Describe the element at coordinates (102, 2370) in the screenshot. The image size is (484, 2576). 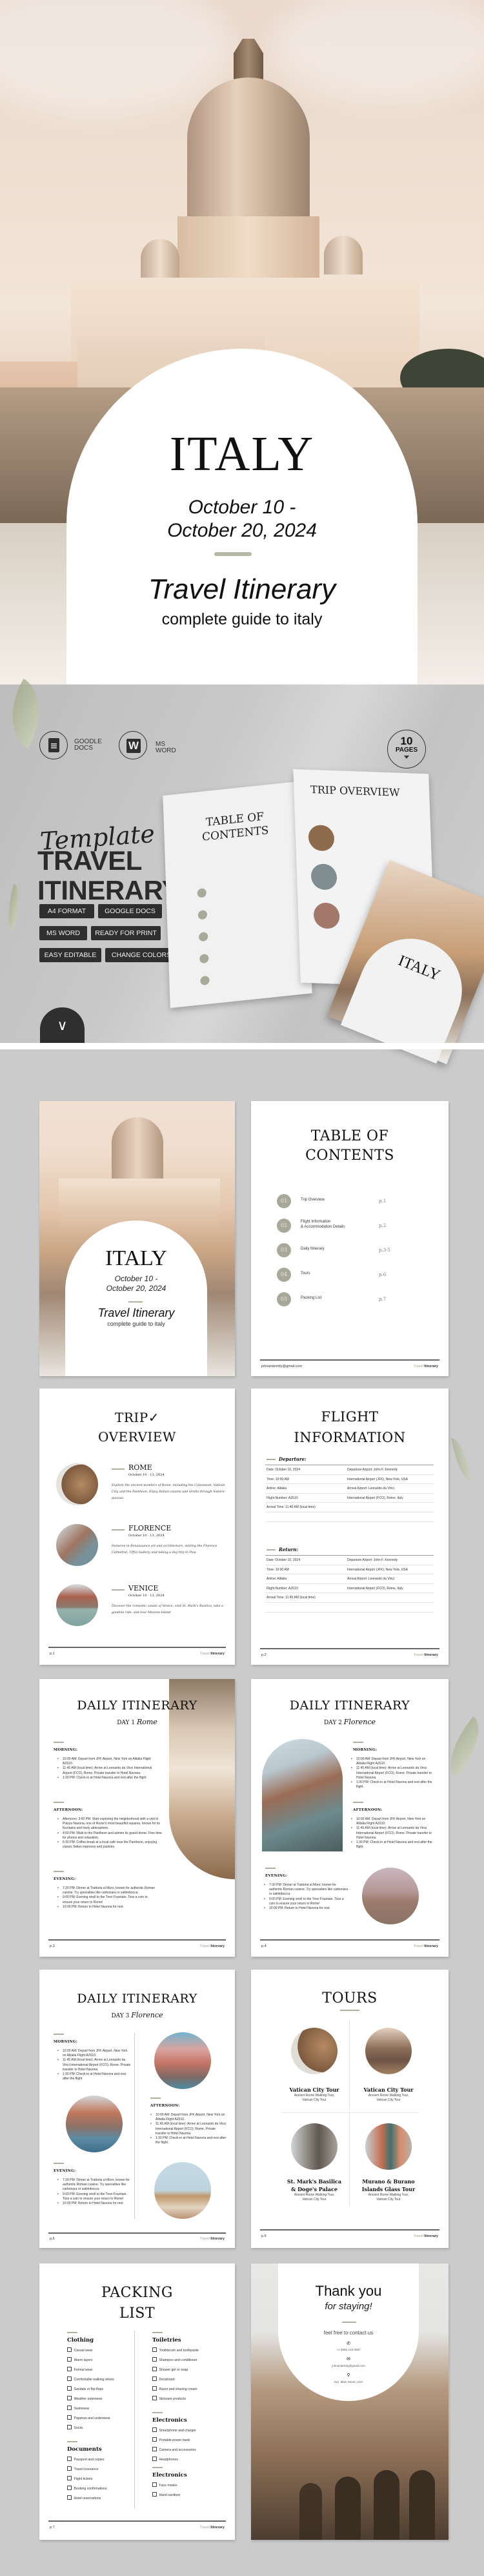
I see `packing-checkbox-item: Formal wear` at that location.